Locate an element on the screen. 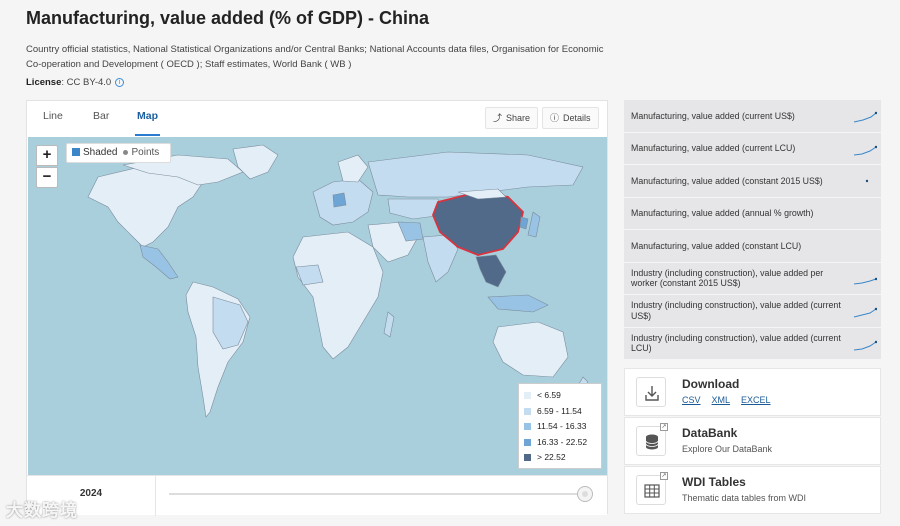 The height and width of the screenshot is (526, 900). legend-row: < 6.59 is located at coordinates (560, 396).